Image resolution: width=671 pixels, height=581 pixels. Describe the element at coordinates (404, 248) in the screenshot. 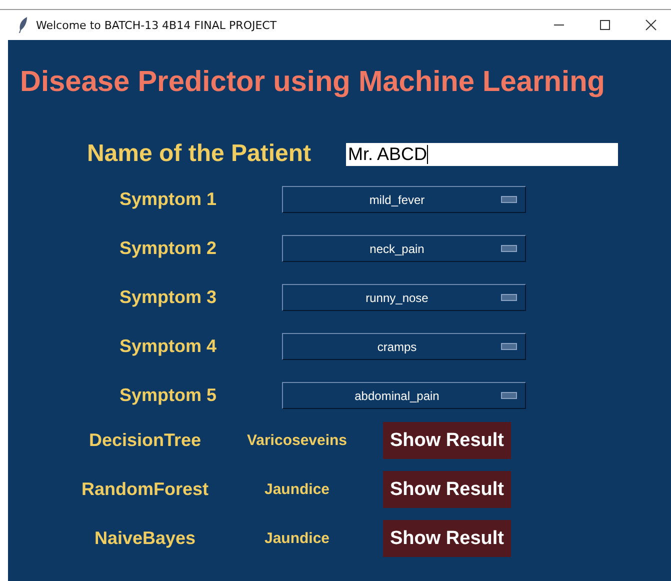

I see `symptom-dropdown: neck_pain` at that location.